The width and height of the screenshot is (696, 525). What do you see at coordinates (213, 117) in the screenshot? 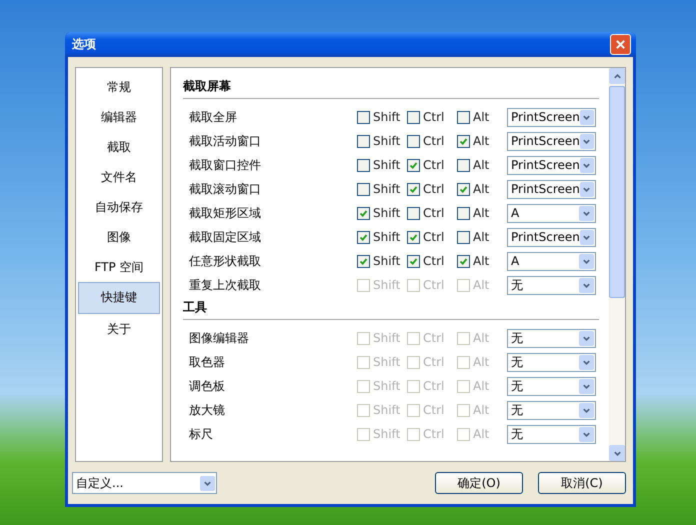
I see `shortcut-label: 截取全屏` at bounding box center [213, 117].